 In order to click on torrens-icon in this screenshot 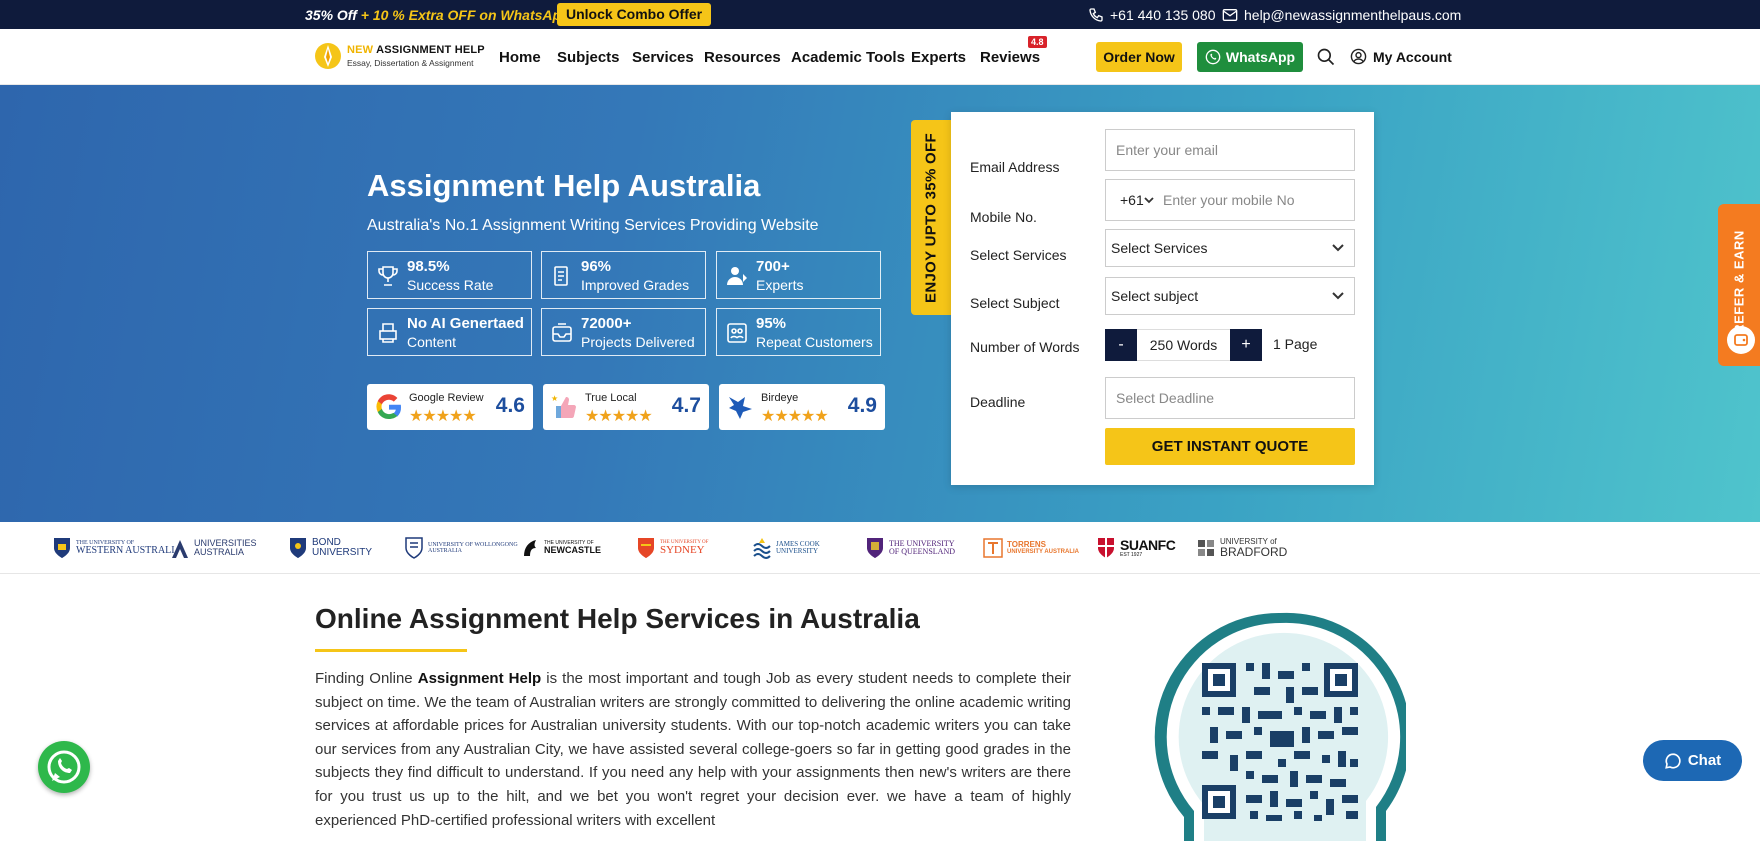, I will do `click(993, 548)`.